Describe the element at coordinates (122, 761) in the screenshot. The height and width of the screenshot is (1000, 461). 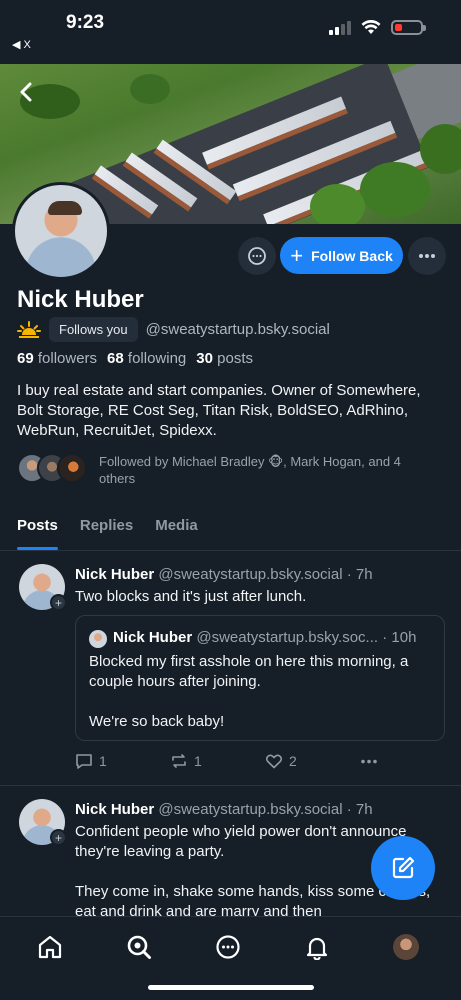
I see `reply-button: 1` at that location.